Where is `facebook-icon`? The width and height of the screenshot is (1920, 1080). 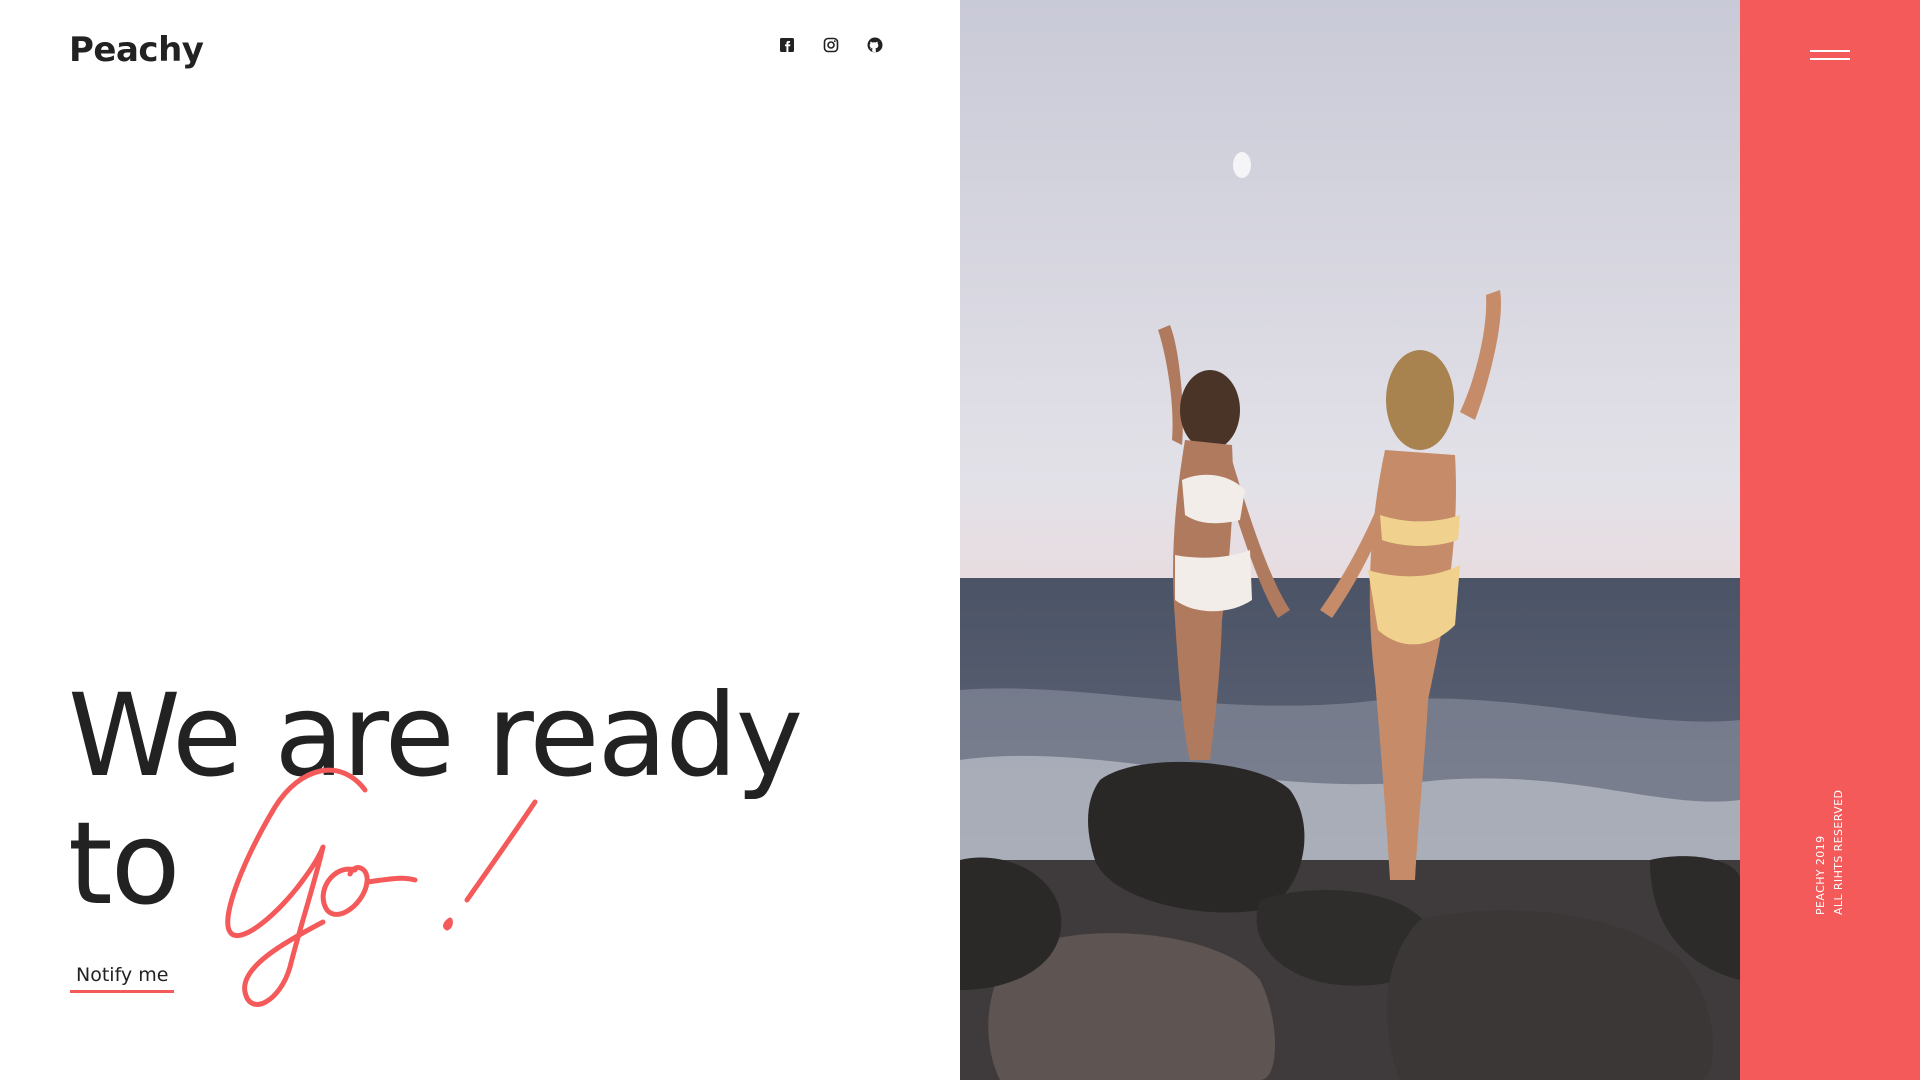
facebook-icon is located at coordinates (787, 45).